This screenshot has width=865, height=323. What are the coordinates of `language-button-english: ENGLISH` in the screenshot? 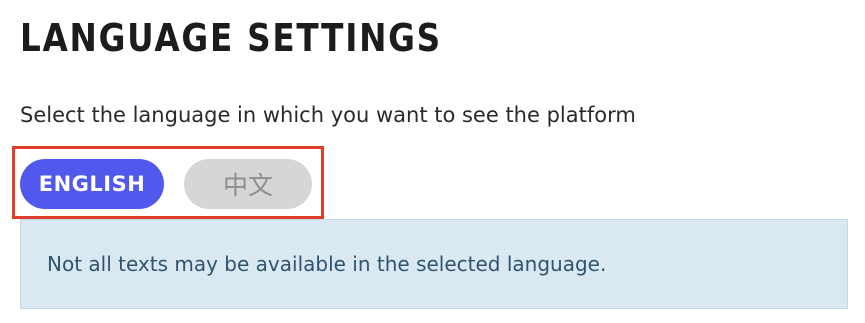 It's located at (92, 184).